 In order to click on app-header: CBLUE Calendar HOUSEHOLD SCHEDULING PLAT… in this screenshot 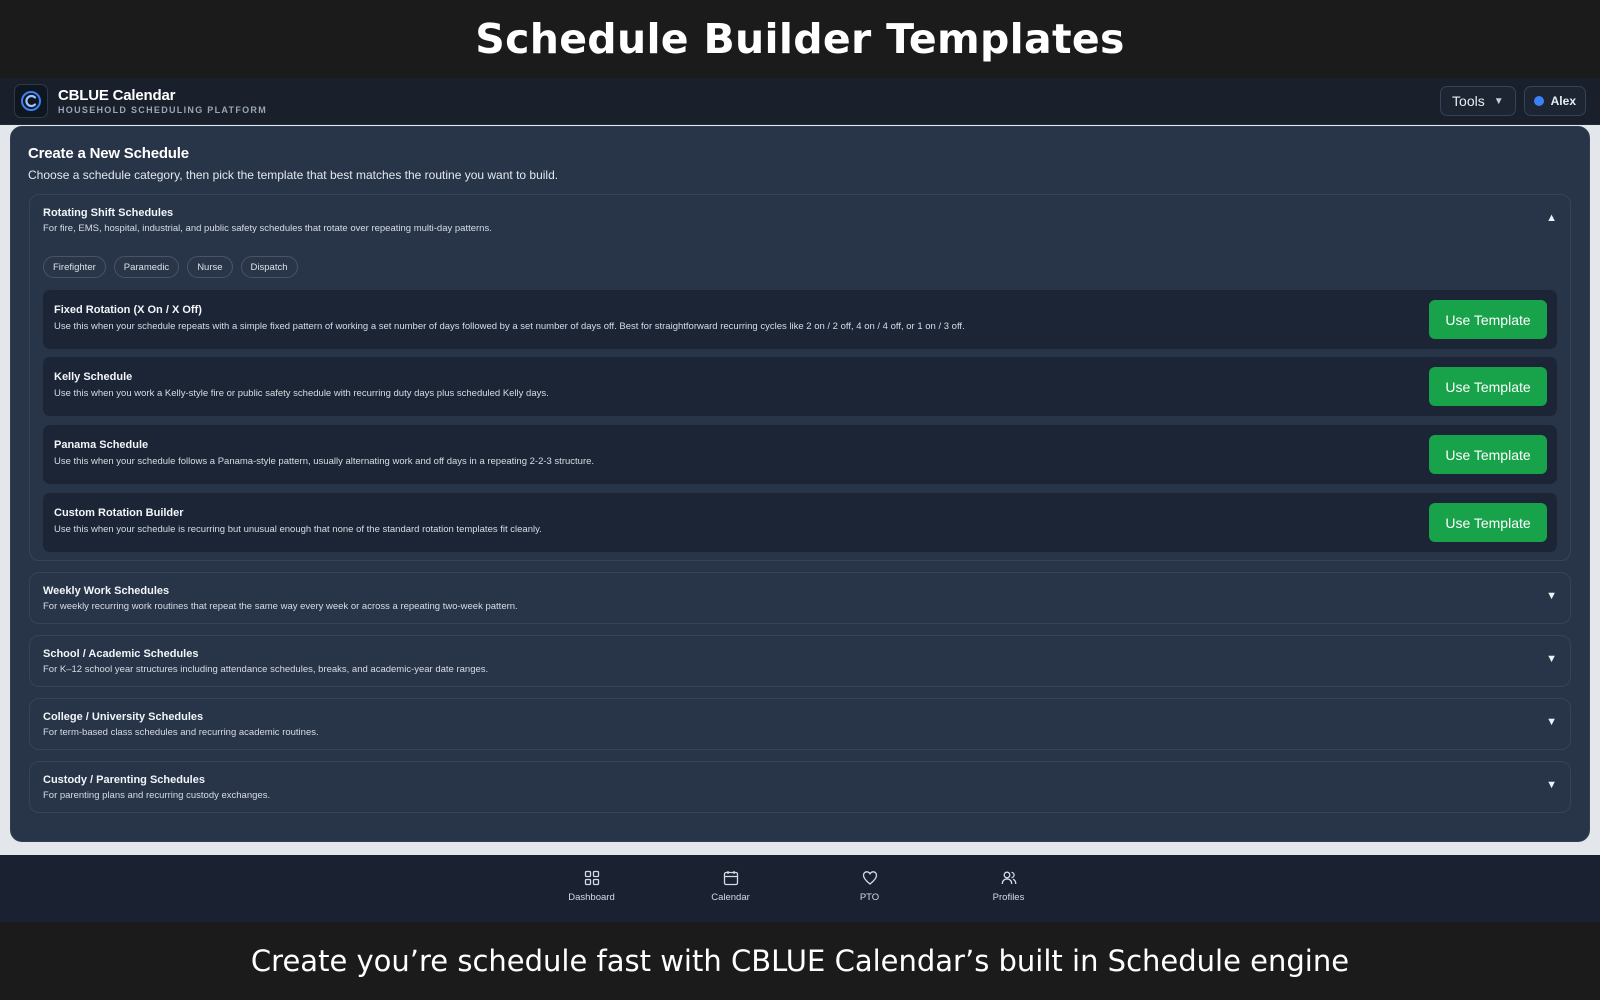, I will do `click(800, 101)`.